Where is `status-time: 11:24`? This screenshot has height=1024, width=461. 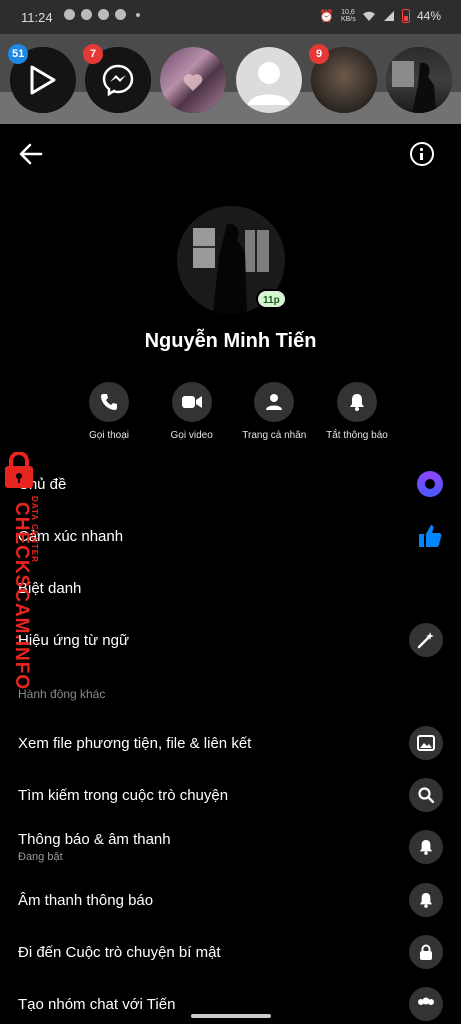
status-time: 11:24 is located at coordinates (37, 17).